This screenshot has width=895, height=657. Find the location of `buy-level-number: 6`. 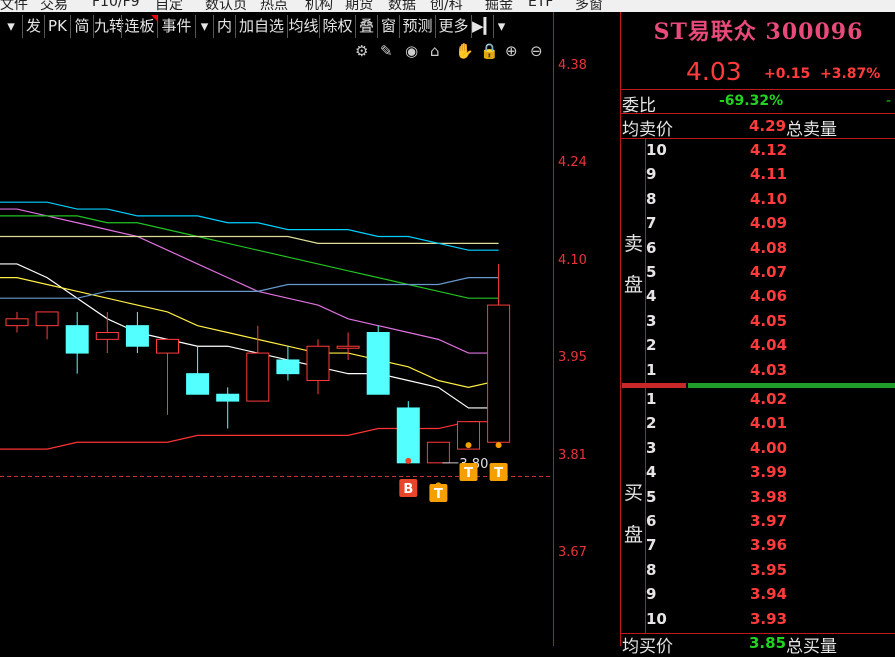

buy-level-number: 6 is located at coordinates (651, 521).